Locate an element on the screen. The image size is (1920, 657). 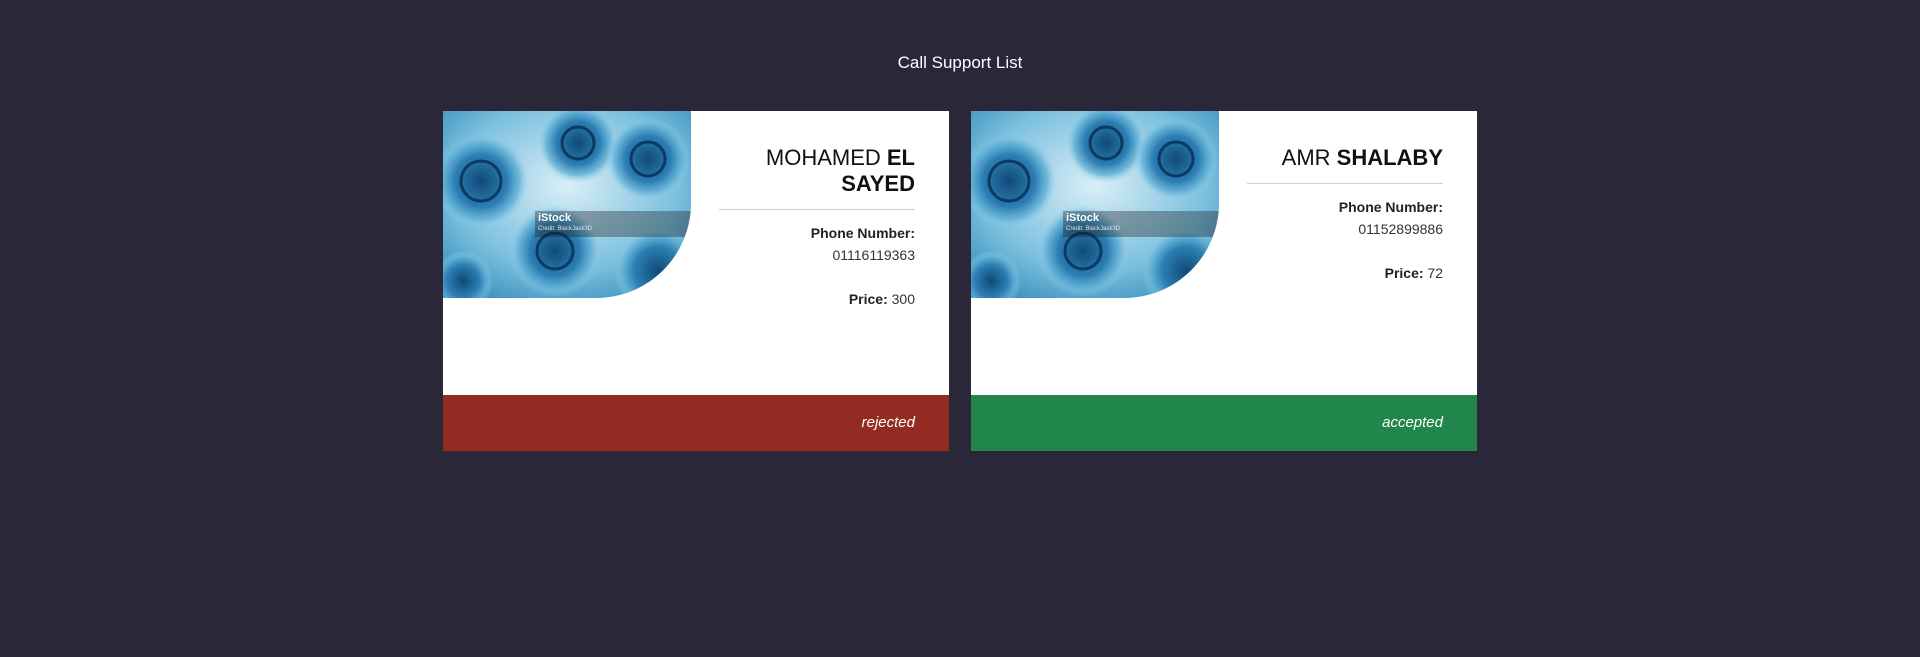
phone-number: 01116119363 is located at coordinates (873, 255).